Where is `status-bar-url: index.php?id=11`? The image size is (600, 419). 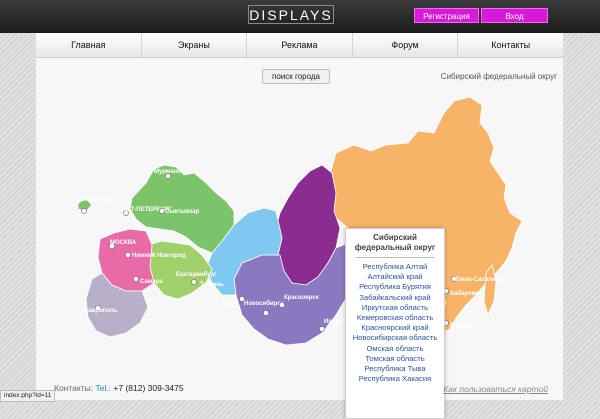 status-bar-url: index.php?id=11 is located at coordinates (27, 396).